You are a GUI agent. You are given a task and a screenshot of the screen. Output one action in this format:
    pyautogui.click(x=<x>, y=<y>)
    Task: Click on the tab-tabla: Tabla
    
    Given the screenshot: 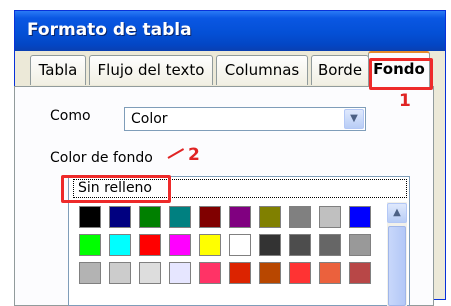 What is the action you would take?
    pyautogui.click(x=58, y=70)
    